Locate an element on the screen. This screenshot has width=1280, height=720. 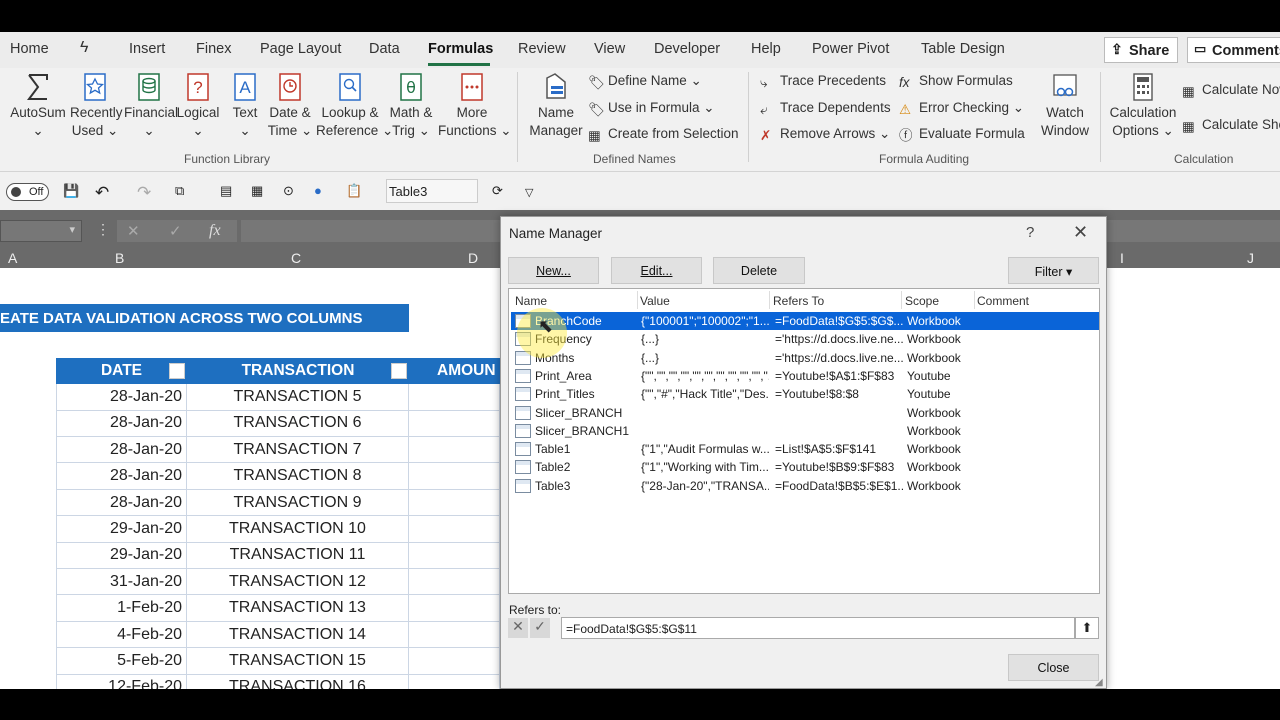
col-header-c: C is located at coordinates (296, 258).